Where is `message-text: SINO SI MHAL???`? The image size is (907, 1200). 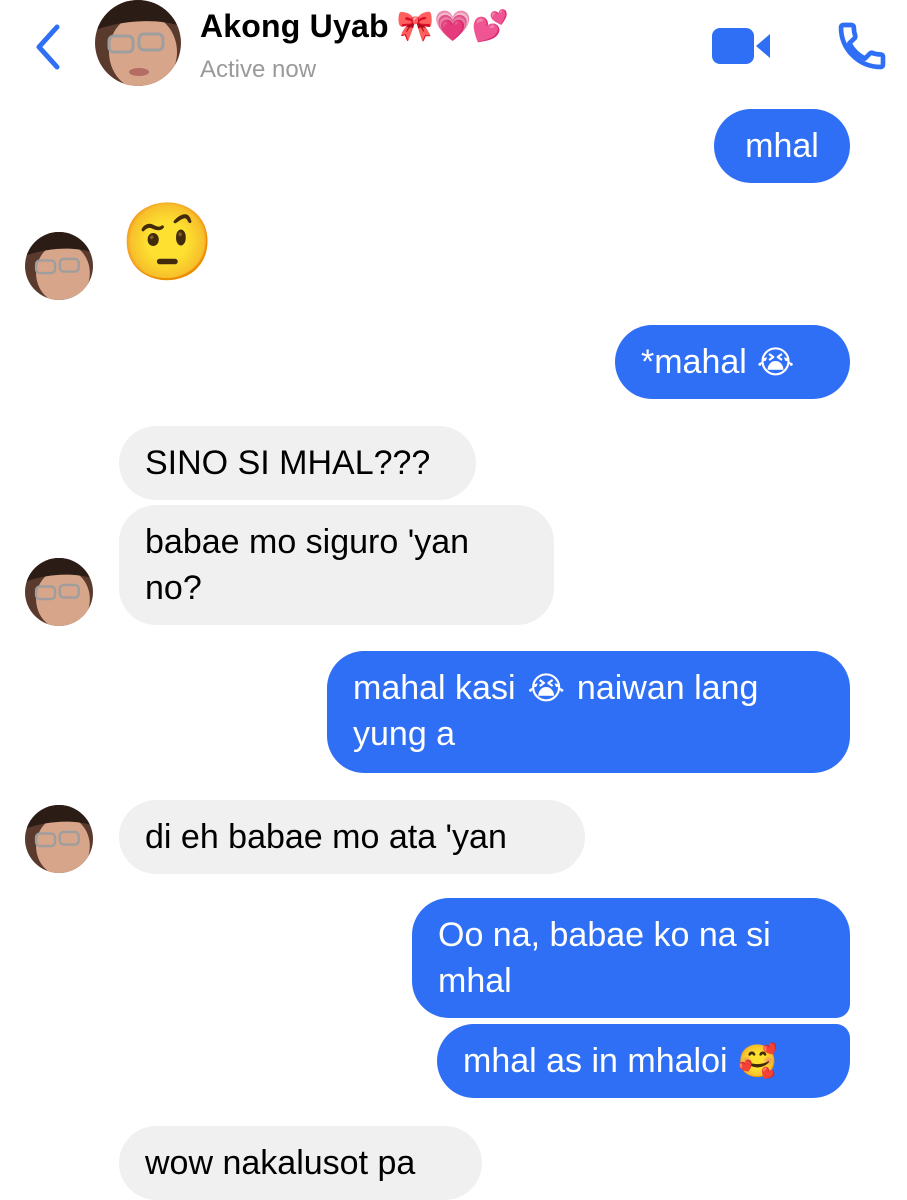
message-text: SINO SI MHAL??? is located at coordinates (288, 463).